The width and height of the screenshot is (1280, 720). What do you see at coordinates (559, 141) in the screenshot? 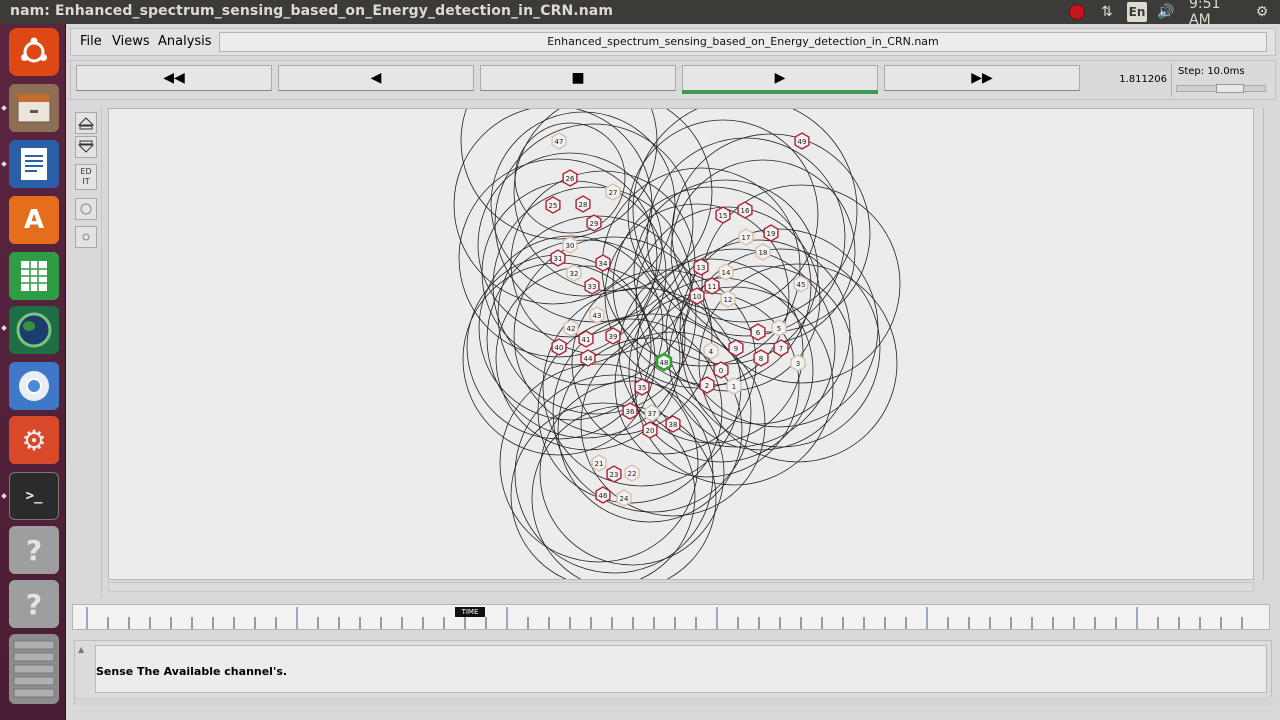
I see `node-47: 47` at bounding box center [559, 141].